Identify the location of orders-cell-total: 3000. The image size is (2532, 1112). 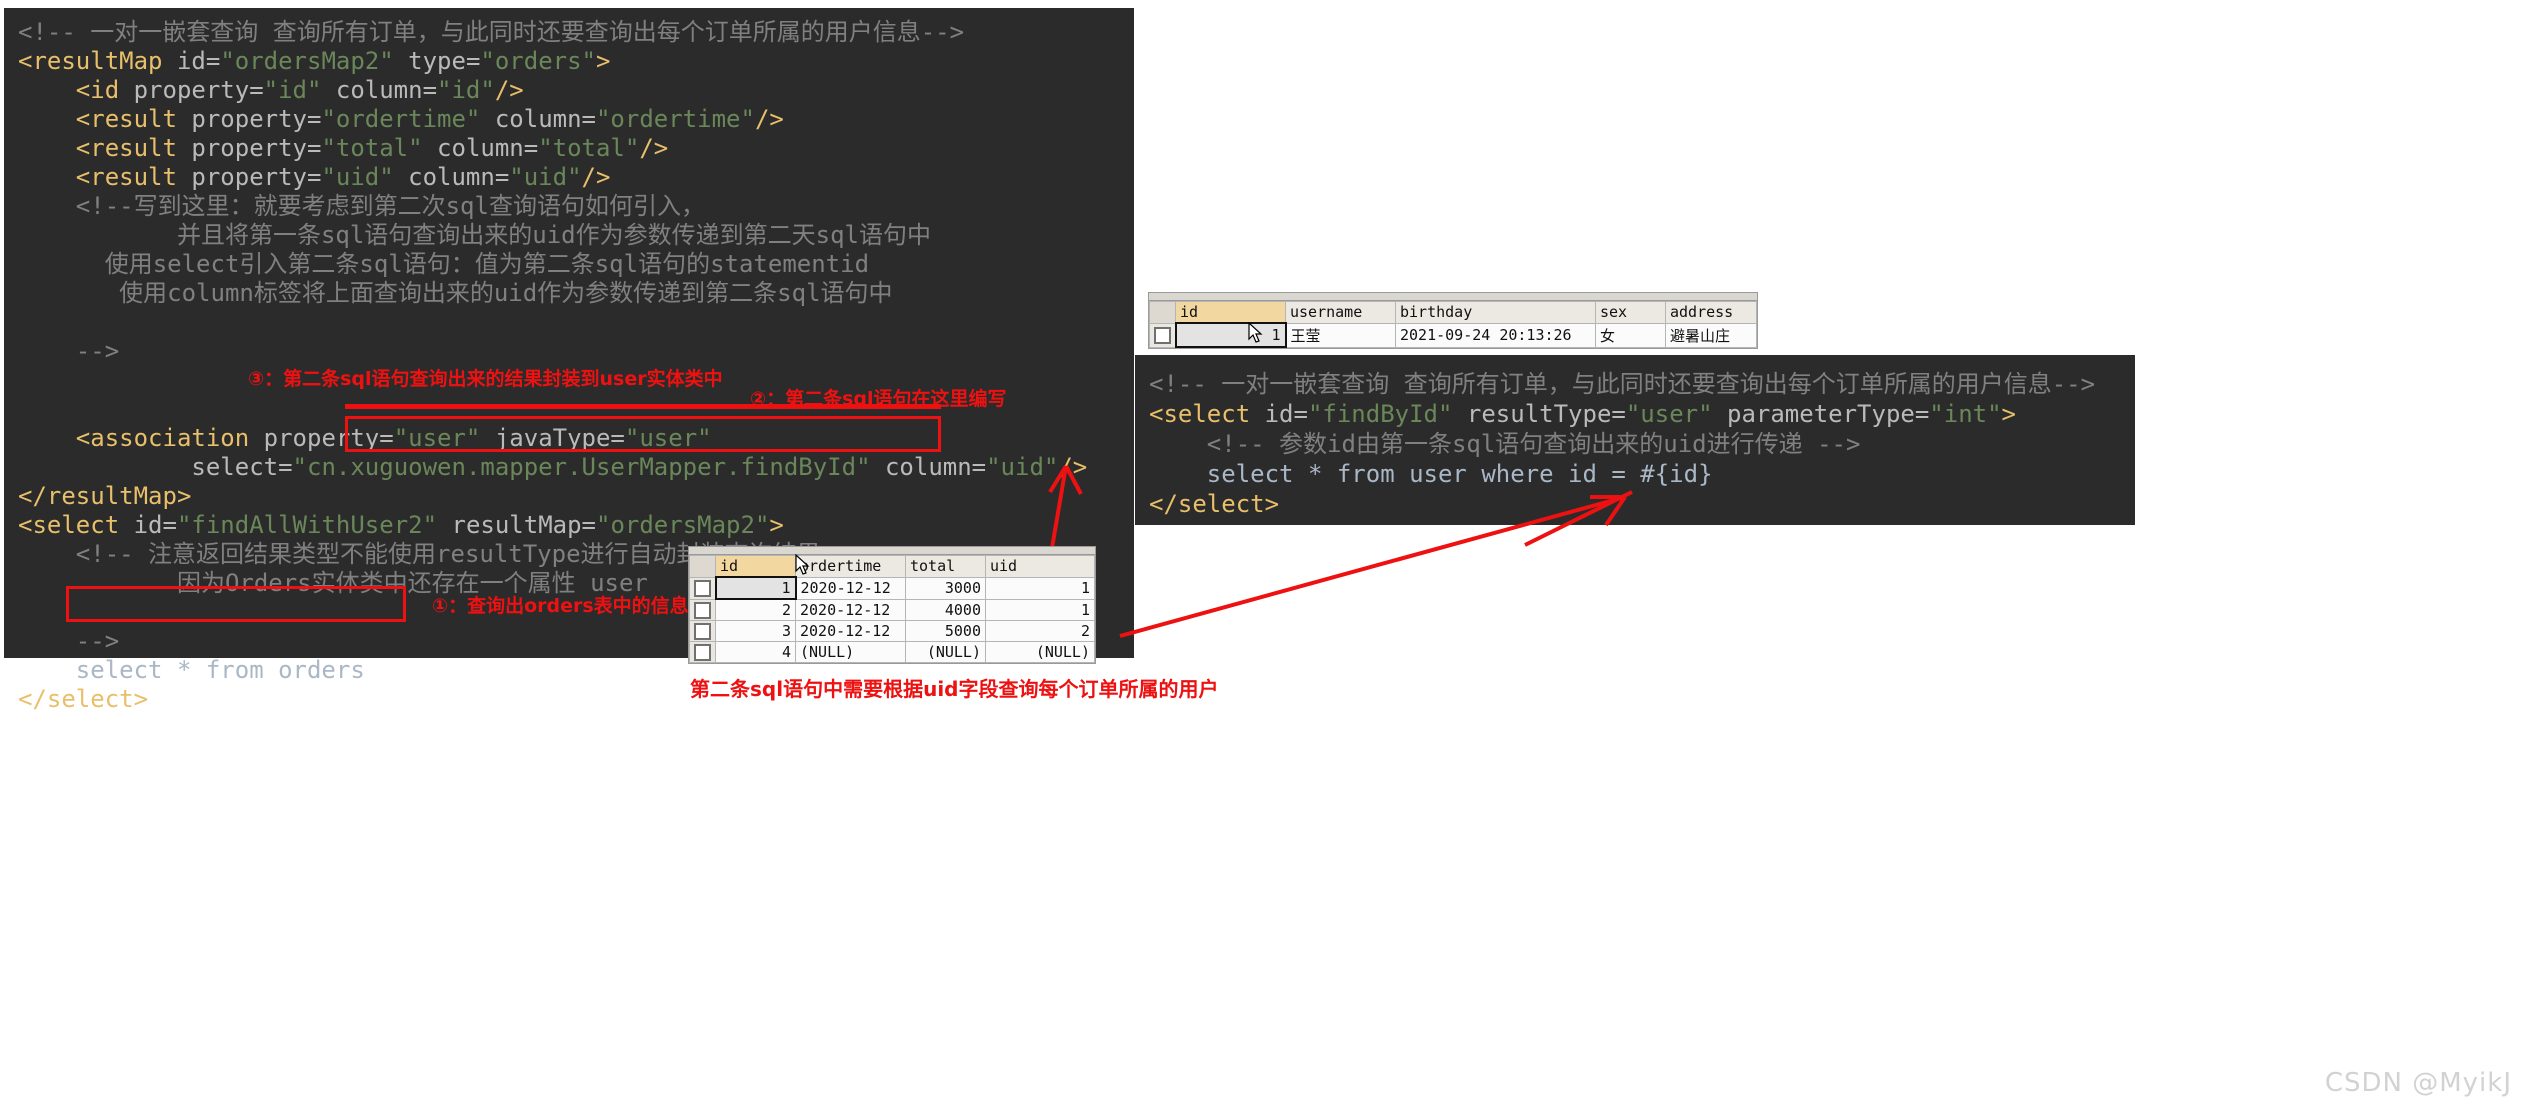
(945, 588).